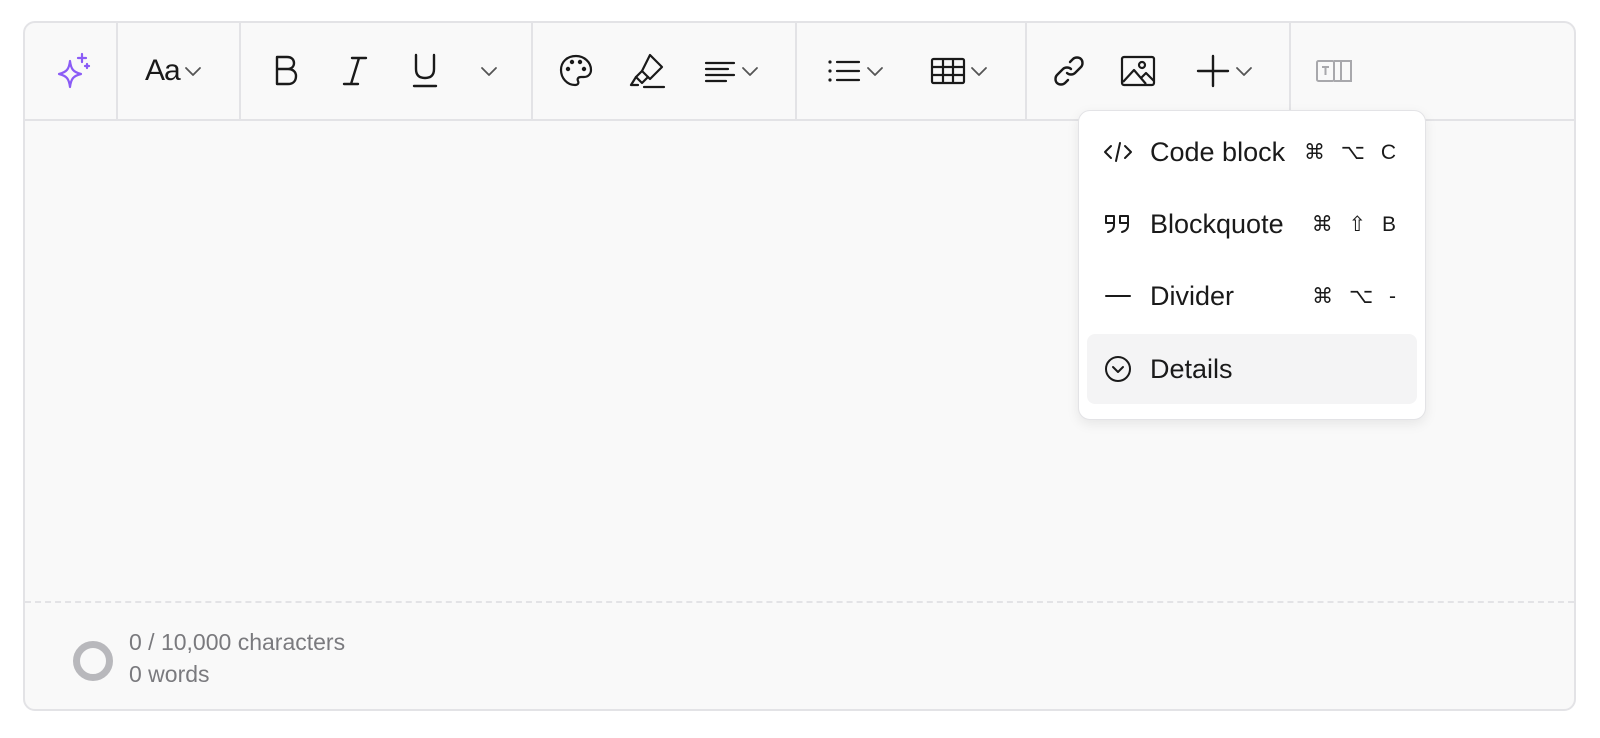 The height and width of the screenshot is (738, 1600). I want to click on code-icon, so click(1118, 152).